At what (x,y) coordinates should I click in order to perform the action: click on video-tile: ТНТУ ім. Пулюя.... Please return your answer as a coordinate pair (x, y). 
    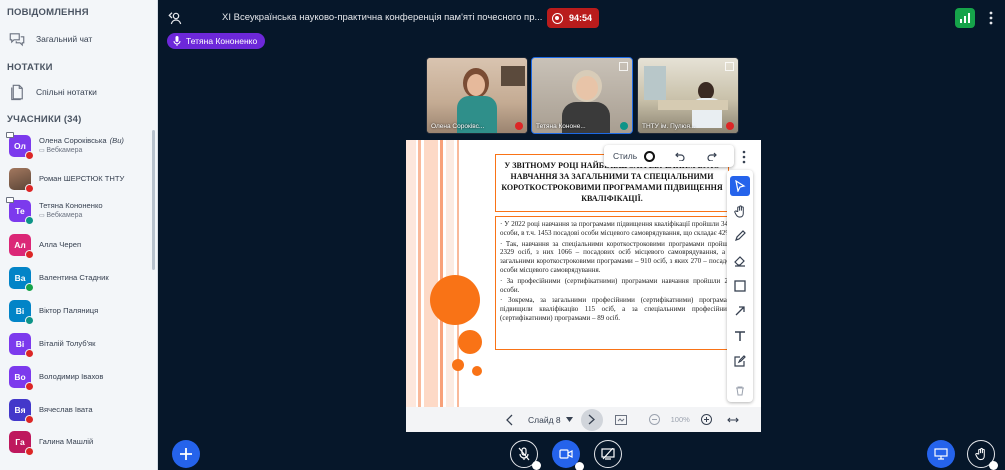
    Looking at the image, I should click on (688, 95).